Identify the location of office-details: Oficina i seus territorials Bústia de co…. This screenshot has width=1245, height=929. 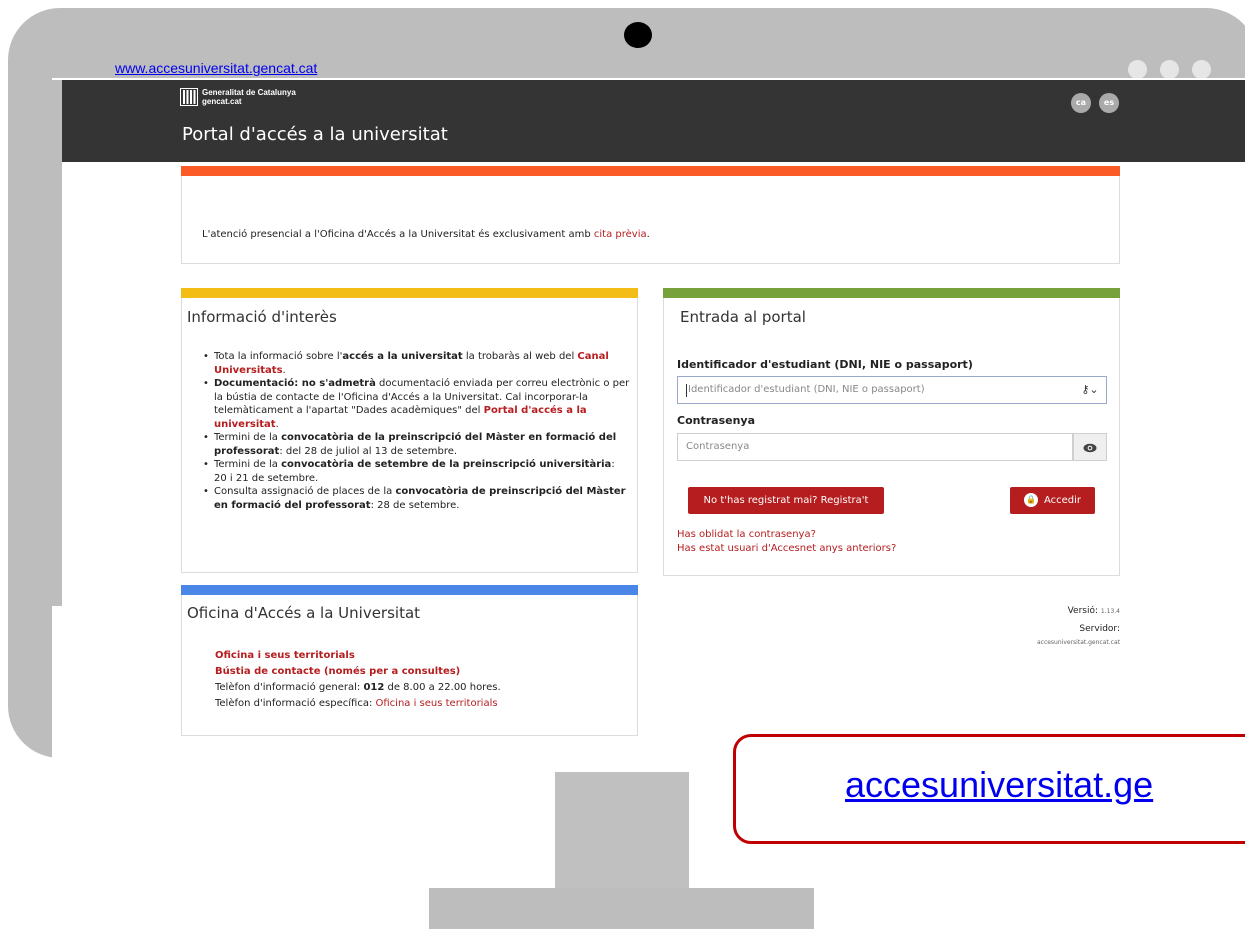
(358, 680).